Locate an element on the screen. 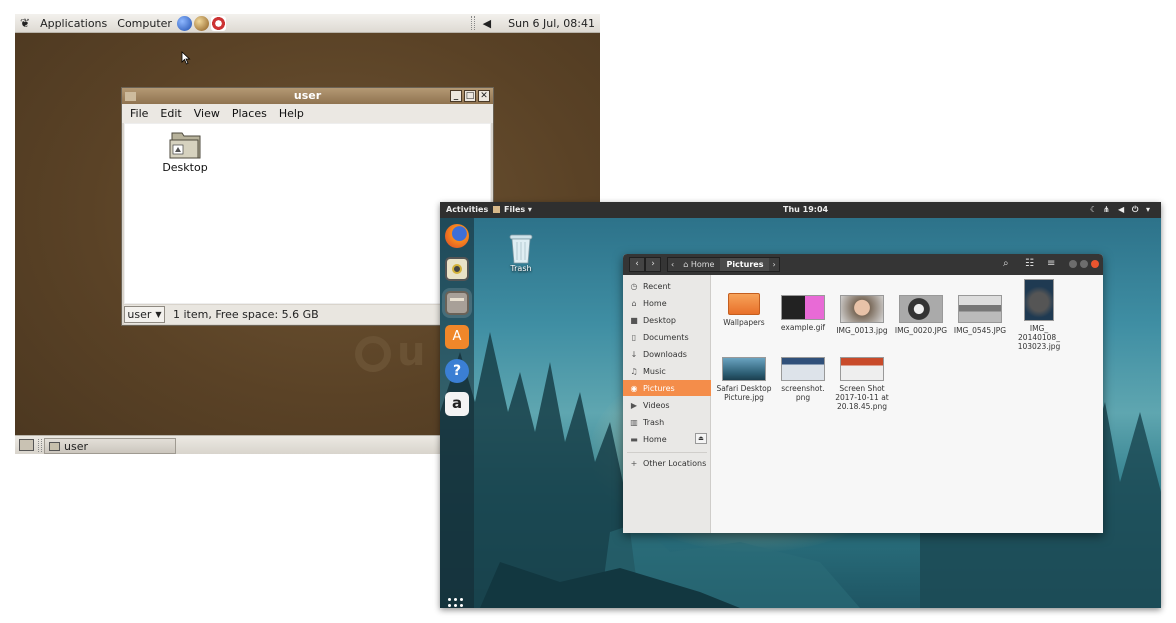 Image resolution: width=1176 pixels, height=623 pixels. sidebar-item-downloads: ↓ Downloads is located at coordinates (667, 354).